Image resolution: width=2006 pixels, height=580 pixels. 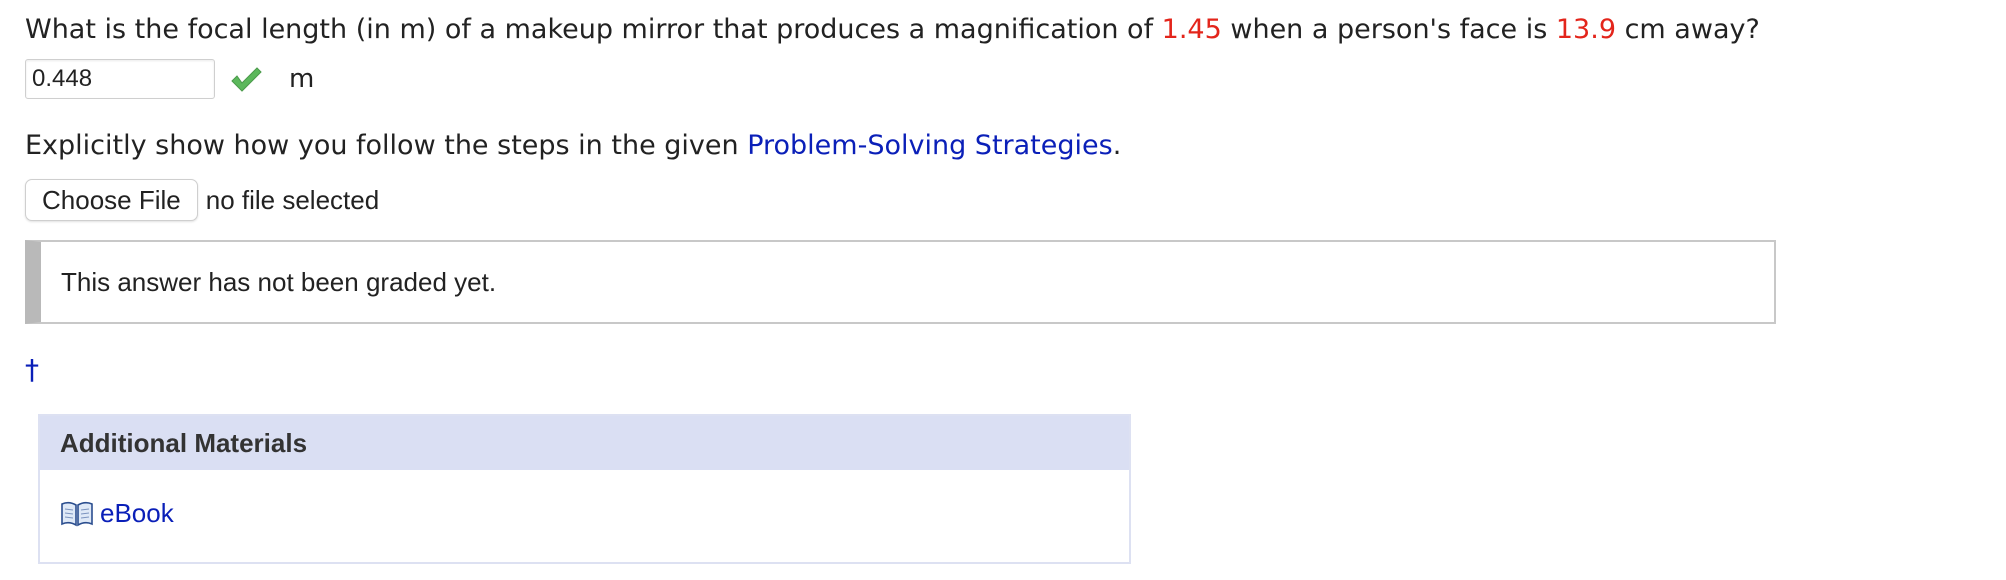 I want to click on file-status: no file selected, so click(x=292, y=199).